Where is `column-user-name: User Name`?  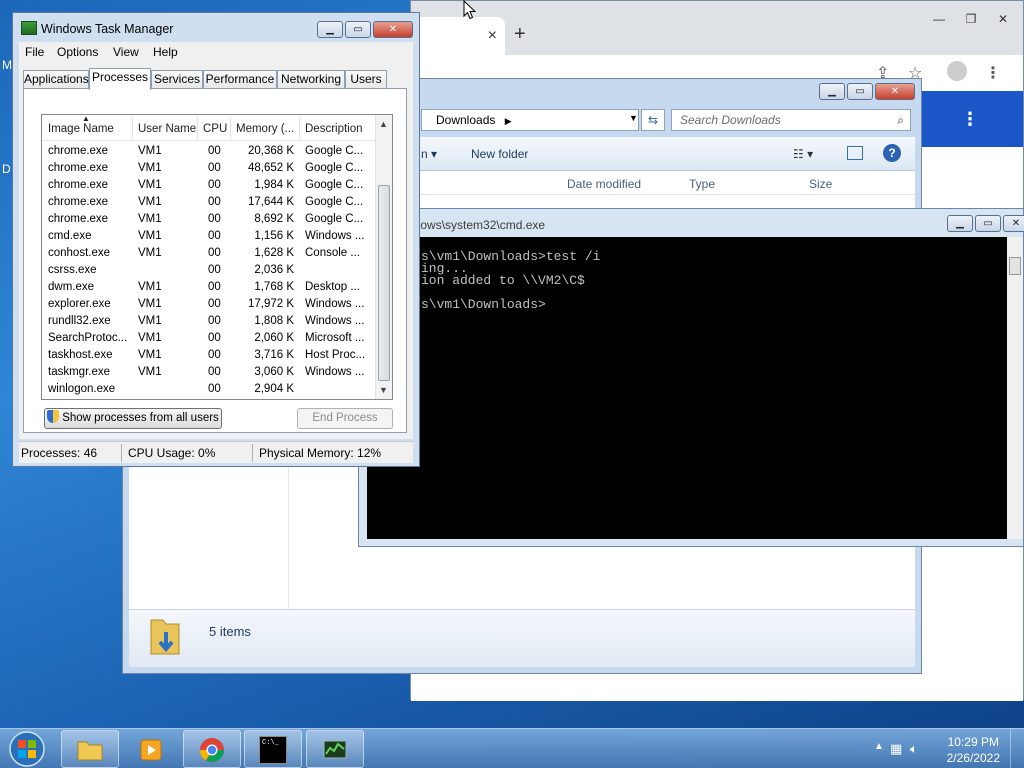 column-user-name: User Name is located at coordinates (167, 129).